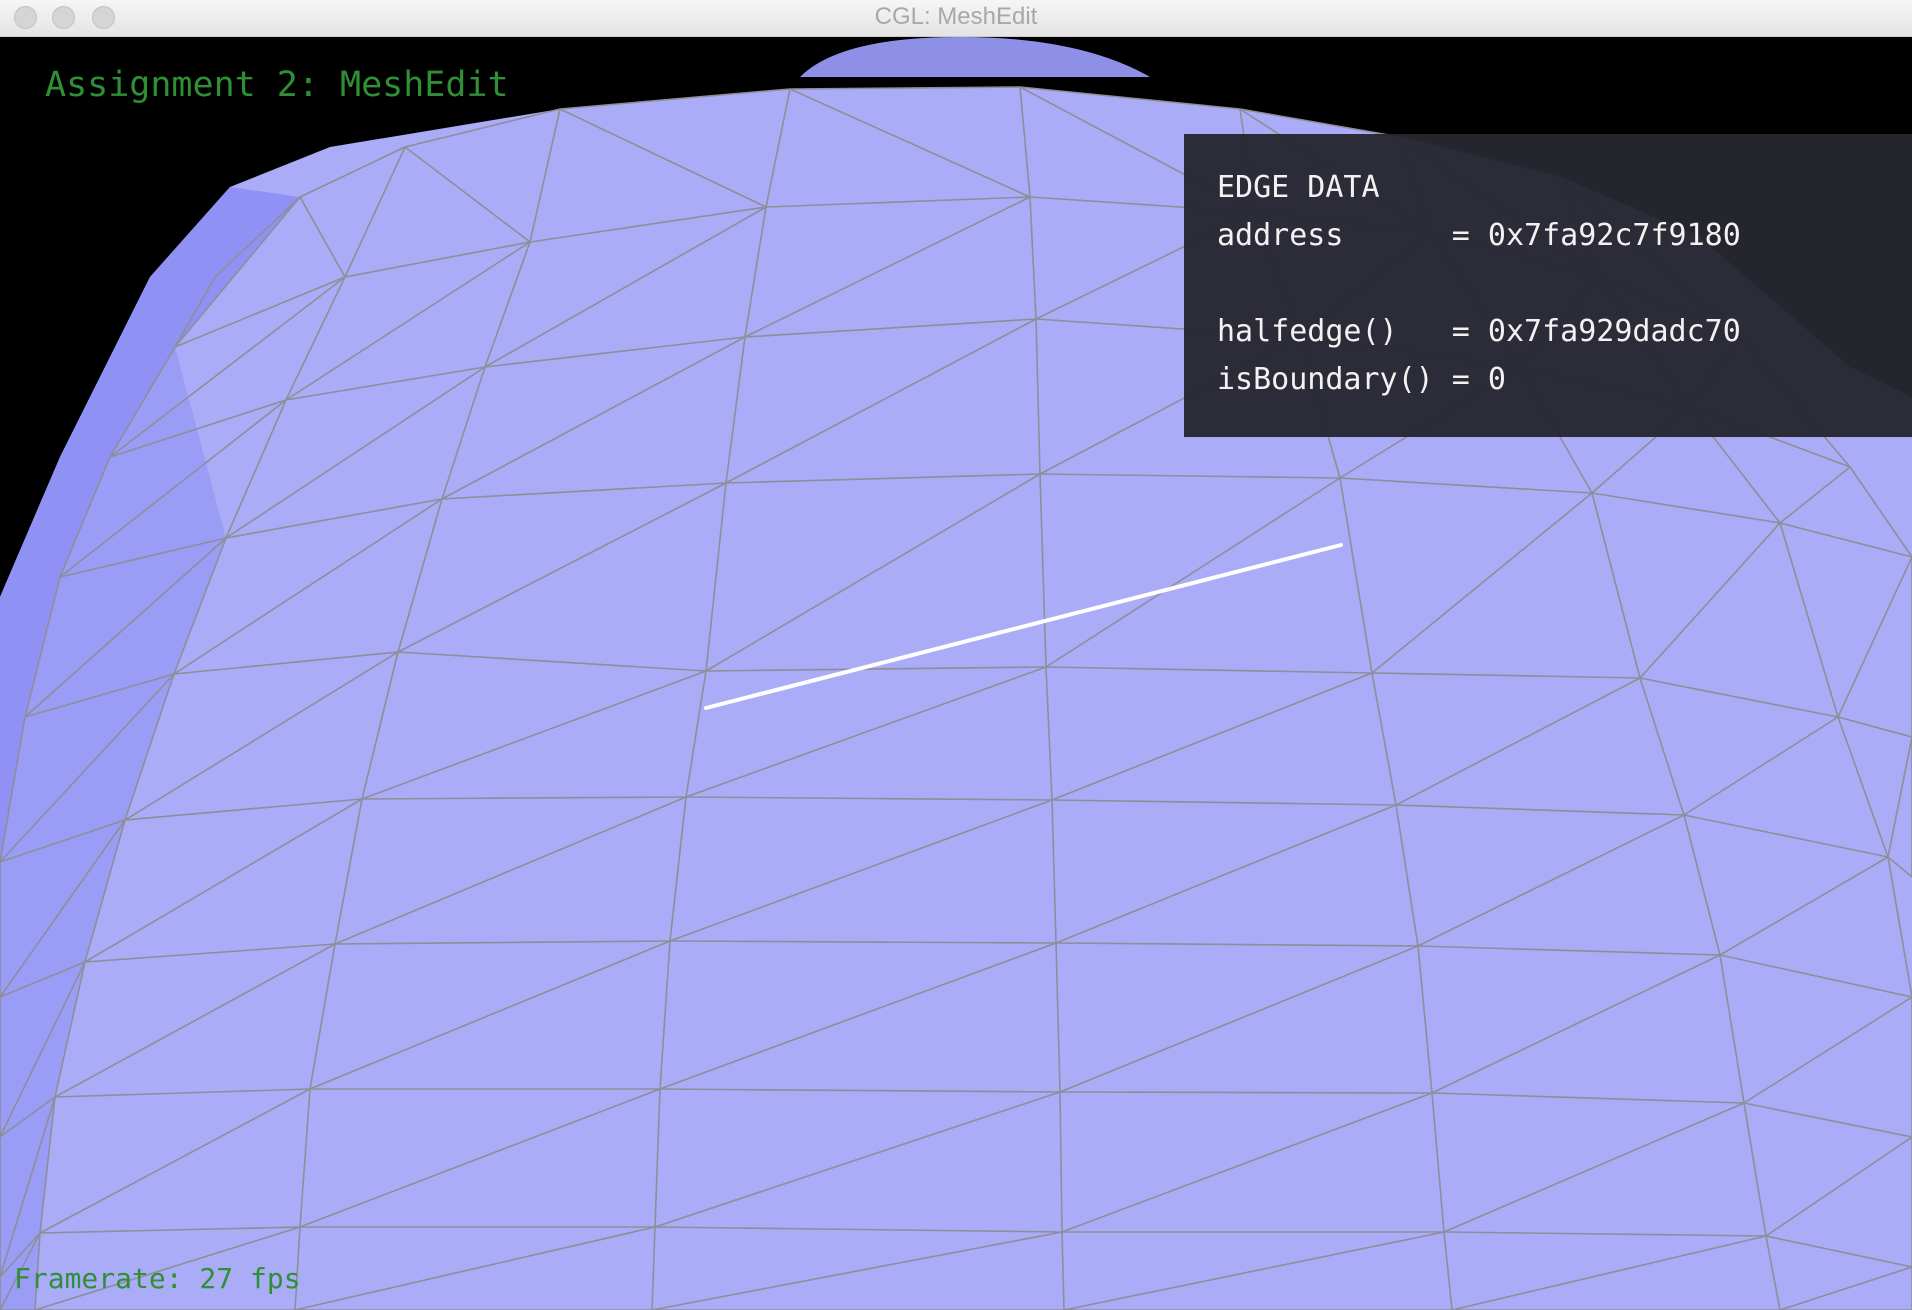 The image size is (1912, 1310). I want to click on window-title: CGL: MeshEdit, so click(956, 16).